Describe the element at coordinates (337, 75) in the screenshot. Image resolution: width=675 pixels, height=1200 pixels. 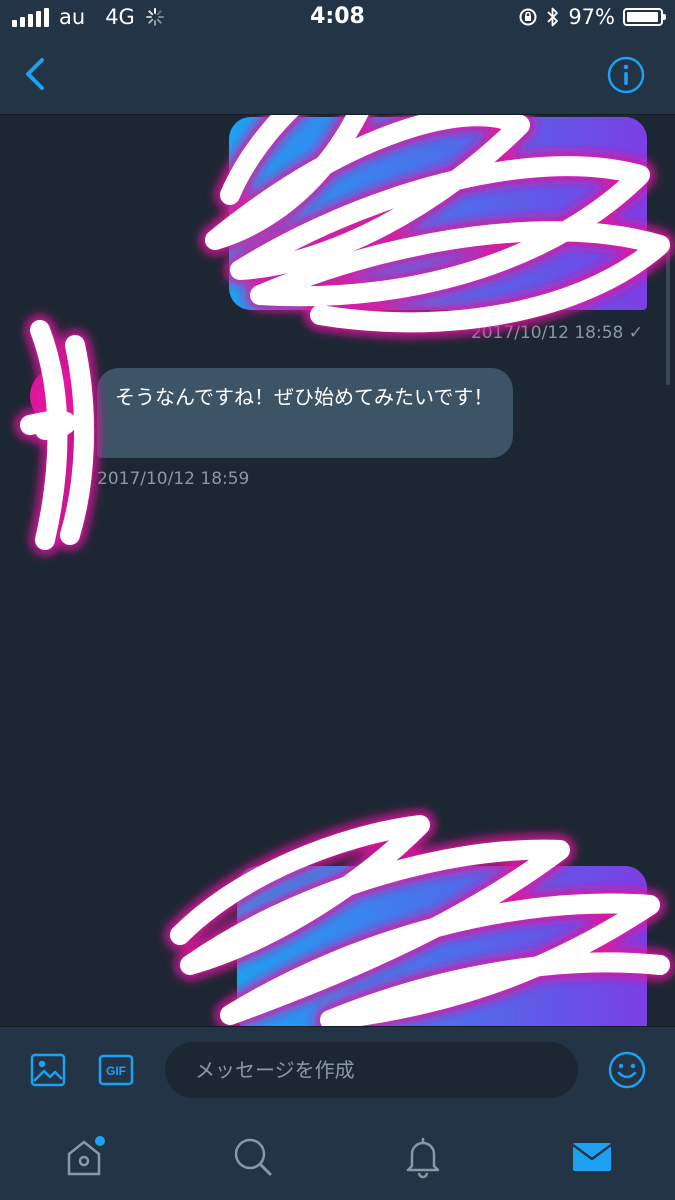
I see `conversation-header` at that location.